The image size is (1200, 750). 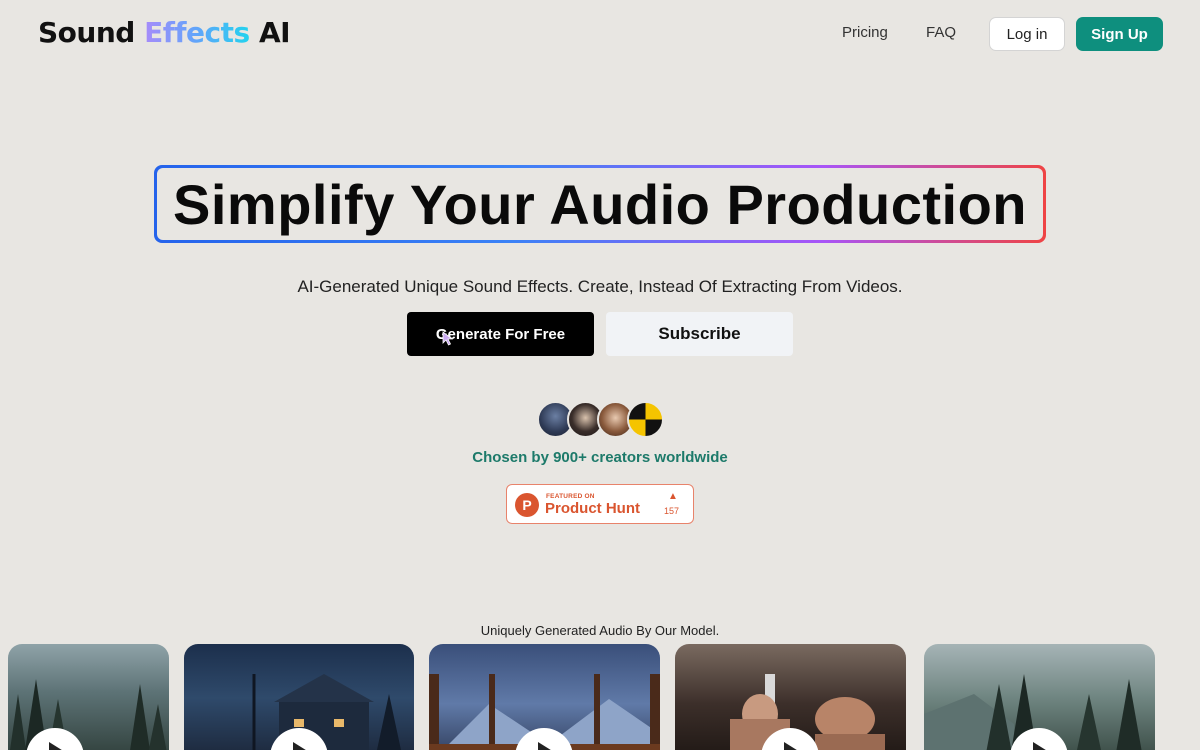 I want to click on hero-title-inner: Simplify Your Audio Production, so click(x=600, y=204).